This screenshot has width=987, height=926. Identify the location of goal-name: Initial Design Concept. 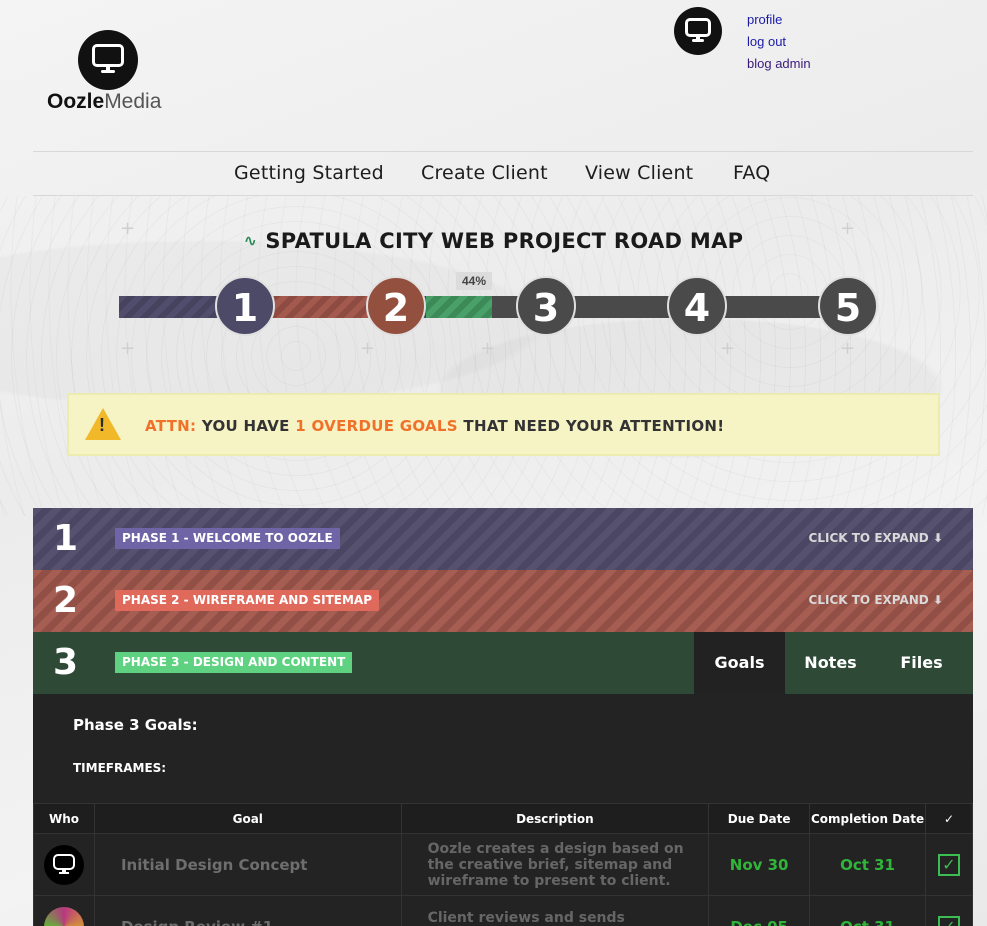
(247, 864).